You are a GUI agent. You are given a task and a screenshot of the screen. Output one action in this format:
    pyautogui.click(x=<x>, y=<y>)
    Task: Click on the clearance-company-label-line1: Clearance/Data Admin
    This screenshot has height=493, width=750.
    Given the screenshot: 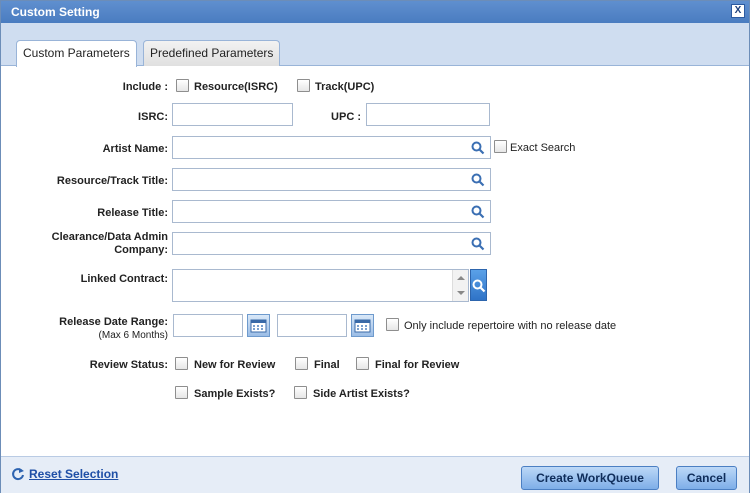 What is the action you would take?
    pyautogui.click(x=109, y=237)
    